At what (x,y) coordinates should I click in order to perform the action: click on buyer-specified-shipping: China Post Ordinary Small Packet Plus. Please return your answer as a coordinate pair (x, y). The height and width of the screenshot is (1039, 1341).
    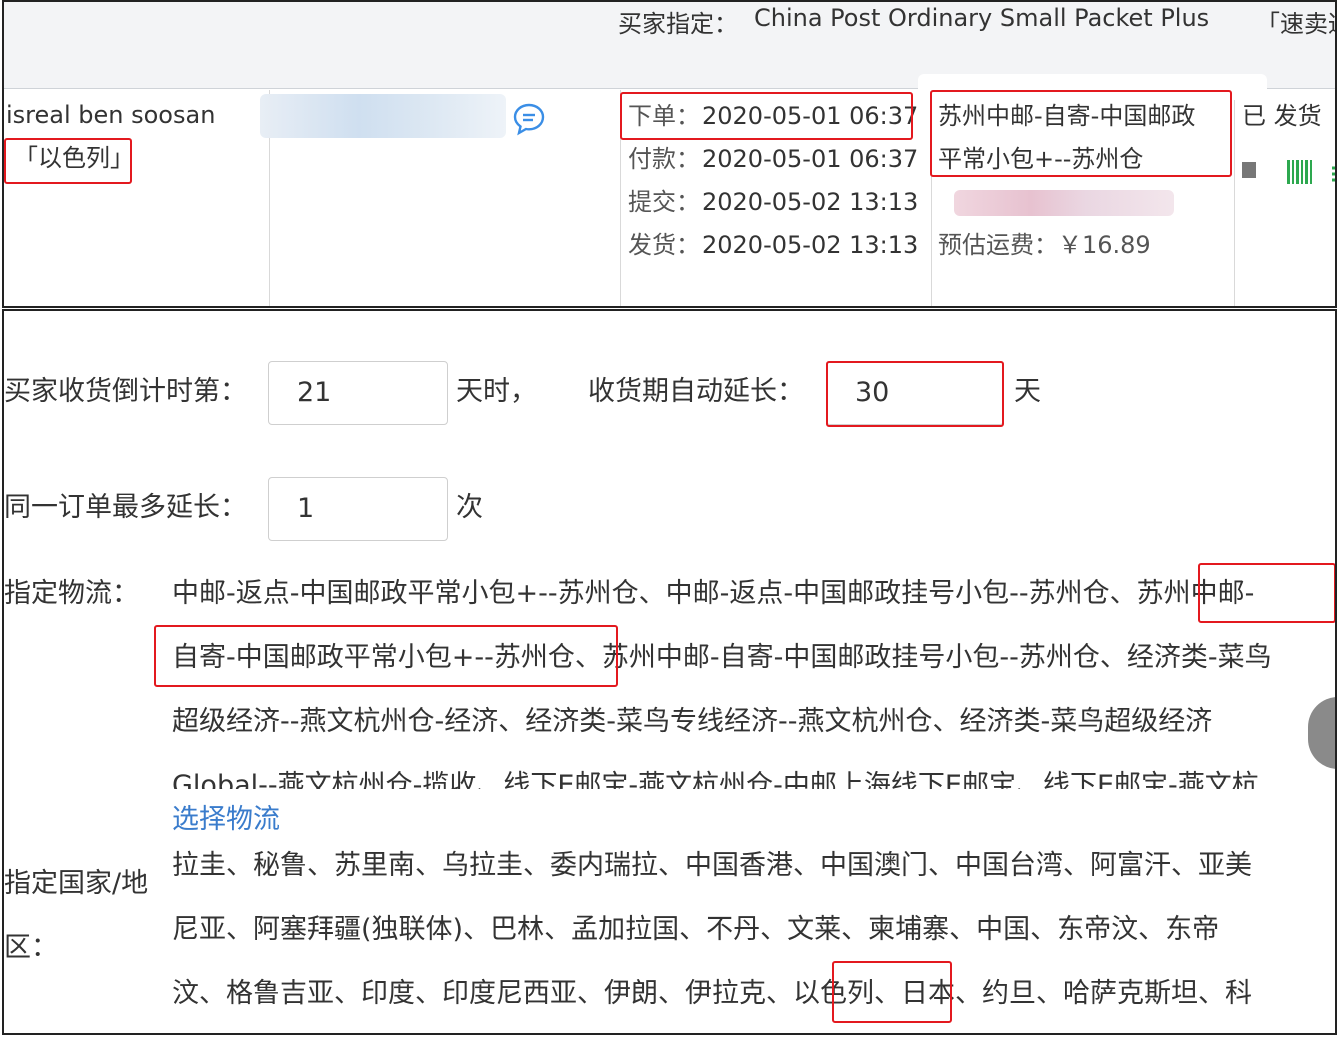
    Looking at the image, I should click on (982, 18).